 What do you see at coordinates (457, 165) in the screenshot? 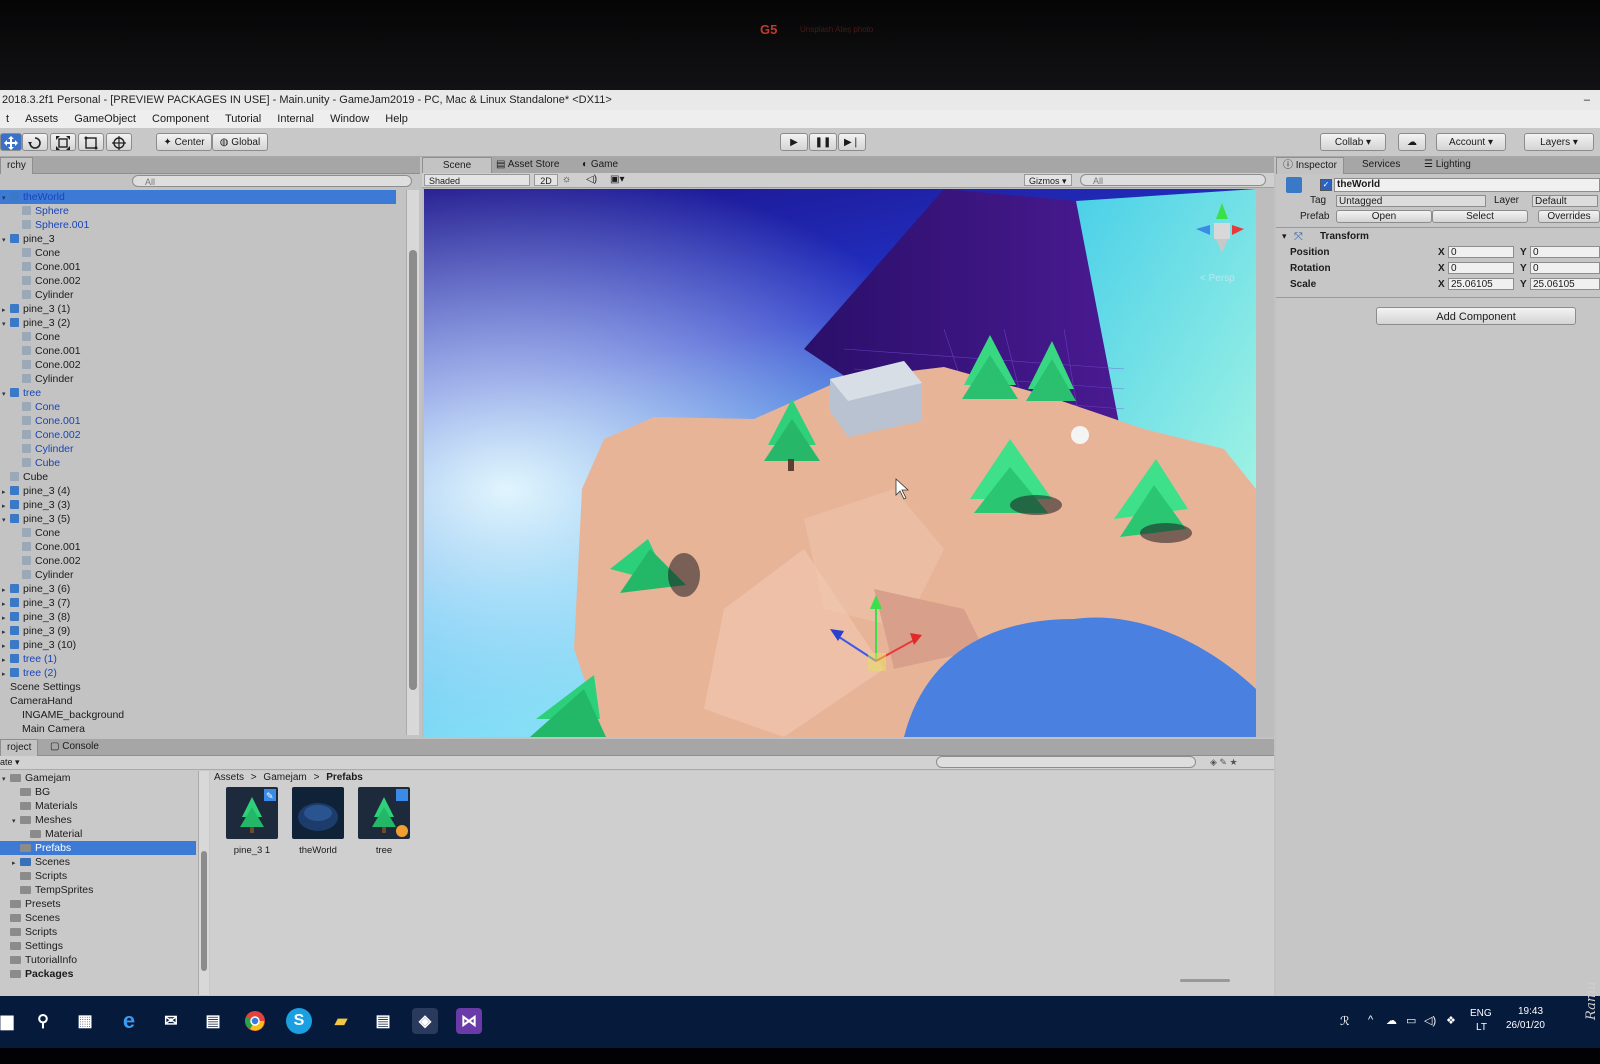
I see `tab-scene: Scene` at bounding box center [457, 165].